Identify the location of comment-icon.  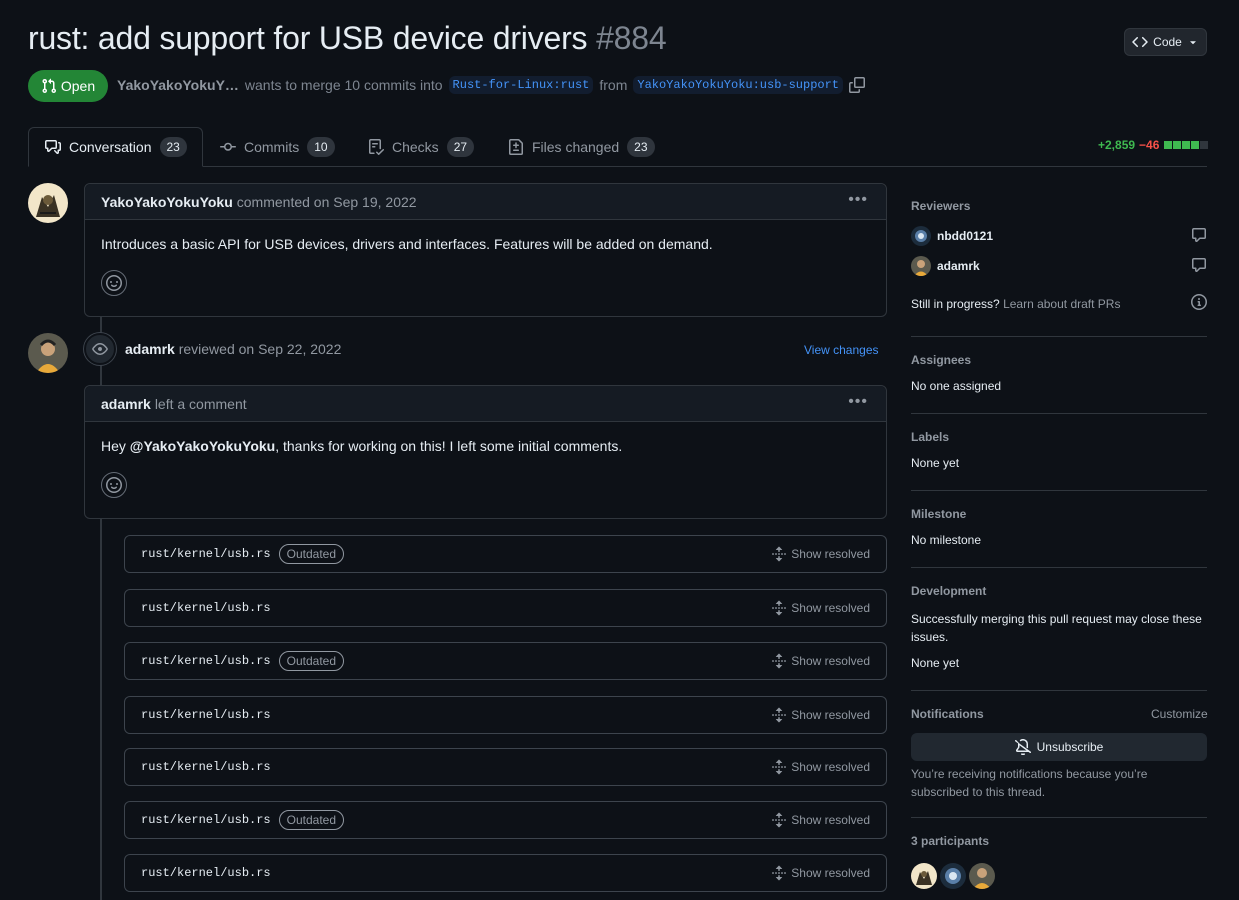
(1199, 236).